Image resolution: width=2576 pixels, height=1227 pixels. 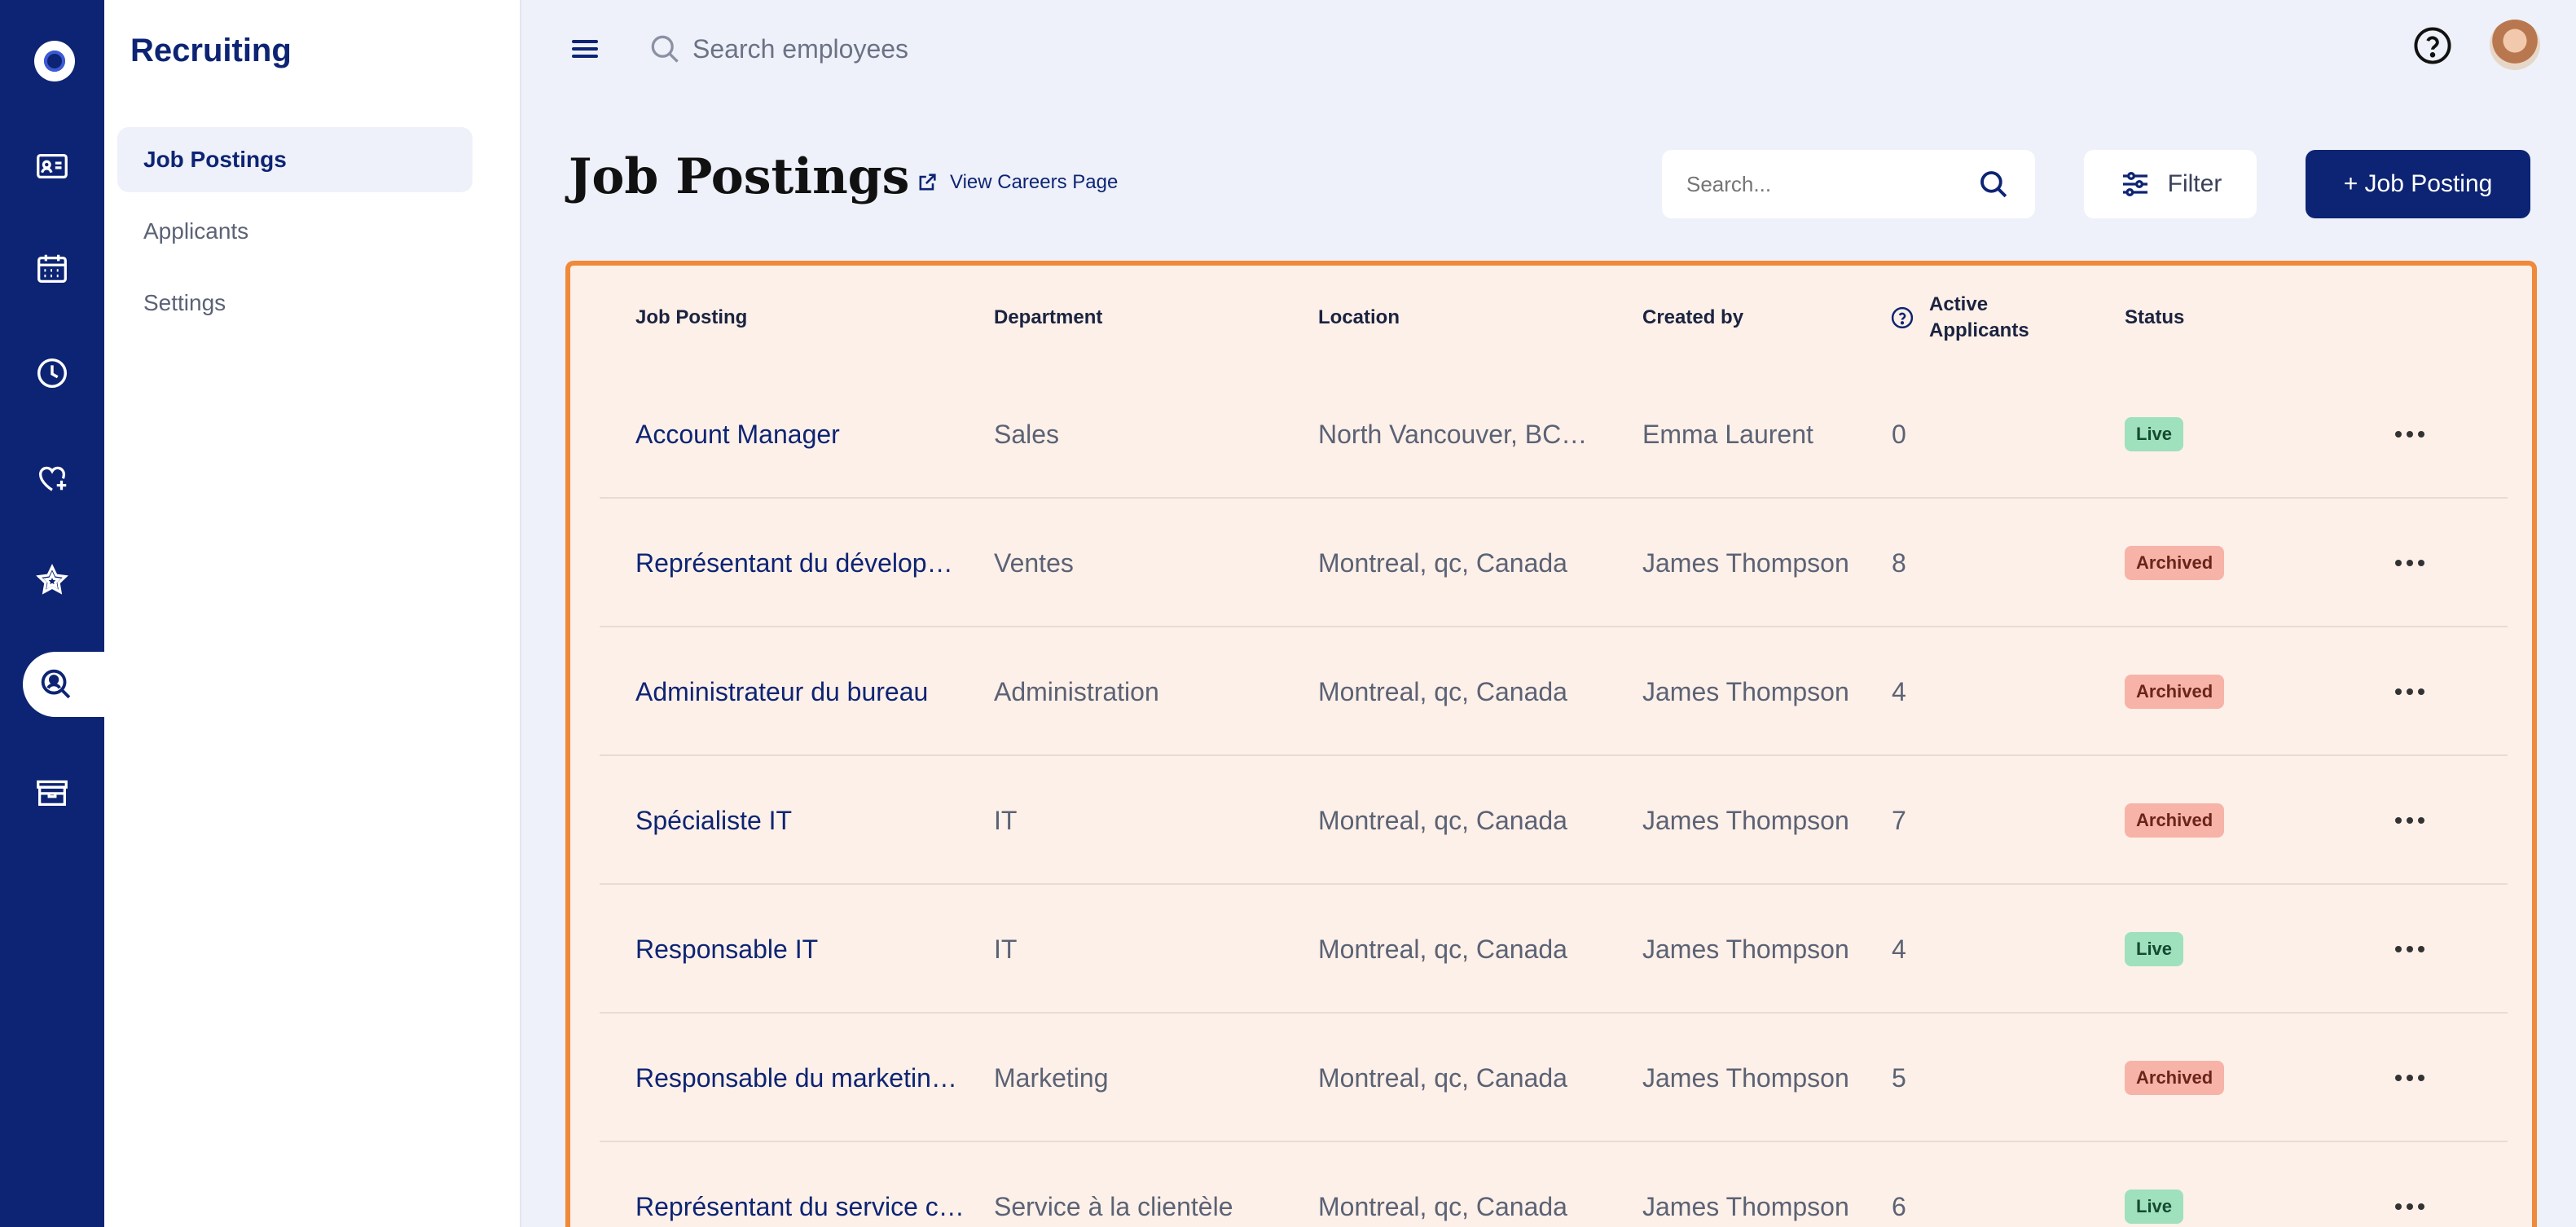 I want to click on active-header-line1: Active, so click(x=1959, y=304).